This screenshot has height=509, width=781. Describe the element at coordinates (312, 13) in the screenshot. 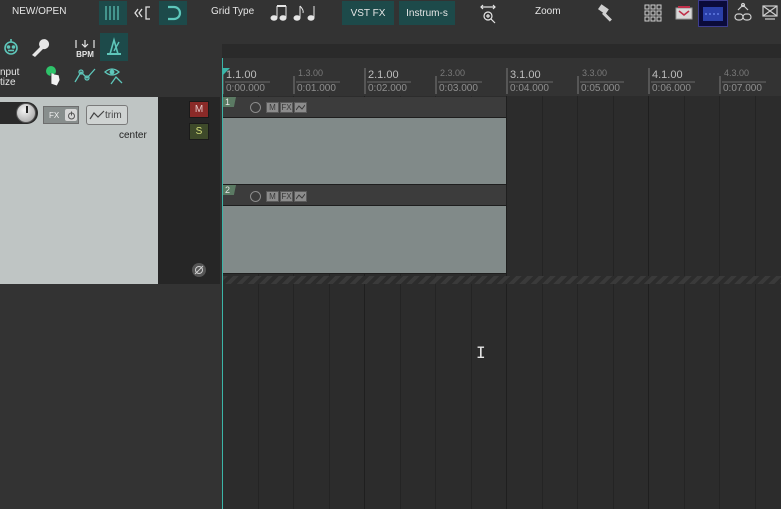

I see `note-sixteenth-icon` at that location.